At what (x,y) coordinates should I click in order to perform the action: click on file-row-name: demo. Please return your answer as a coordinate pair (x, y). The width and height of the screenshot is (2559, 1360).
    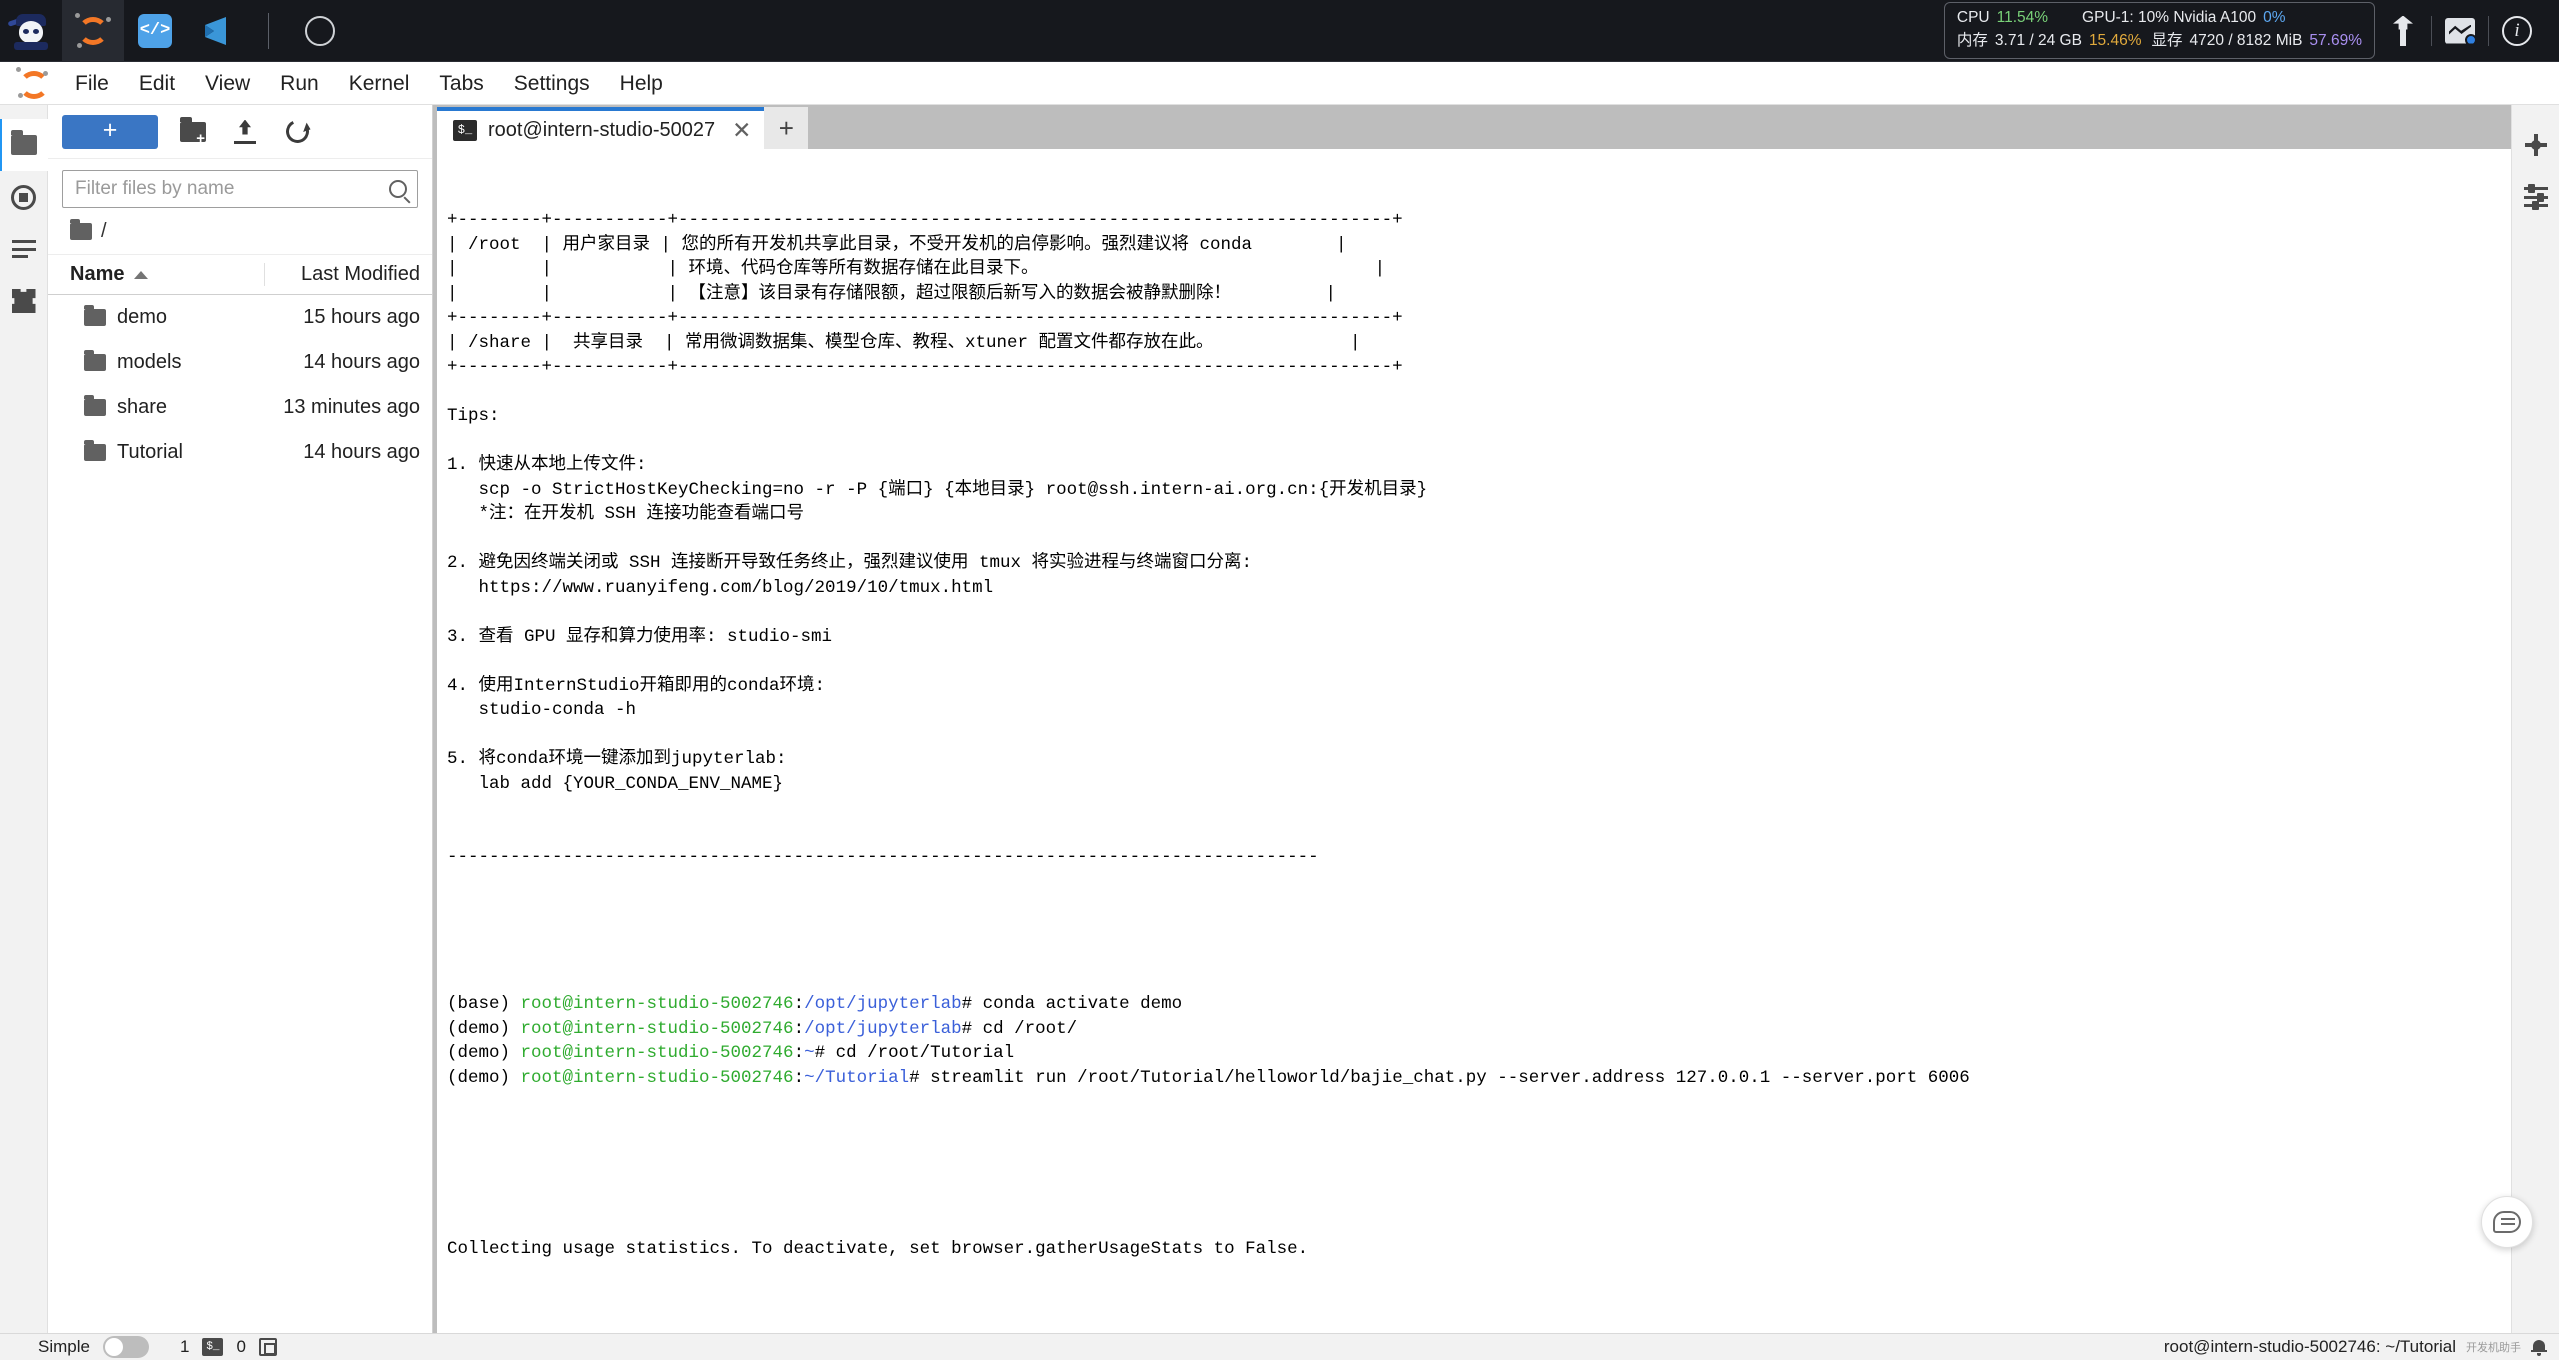
    Looking at the image, I should click on (142, 317).